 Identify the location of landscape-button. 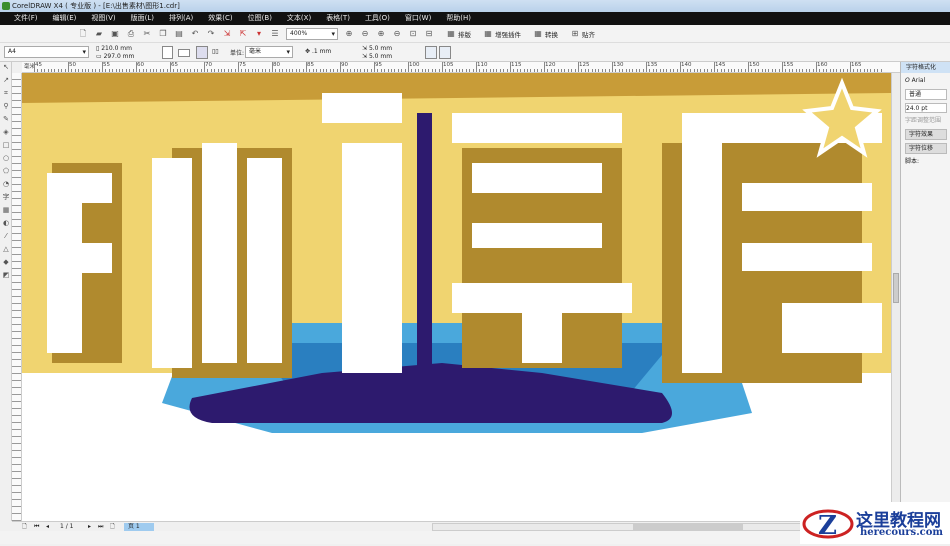
(184, 53).